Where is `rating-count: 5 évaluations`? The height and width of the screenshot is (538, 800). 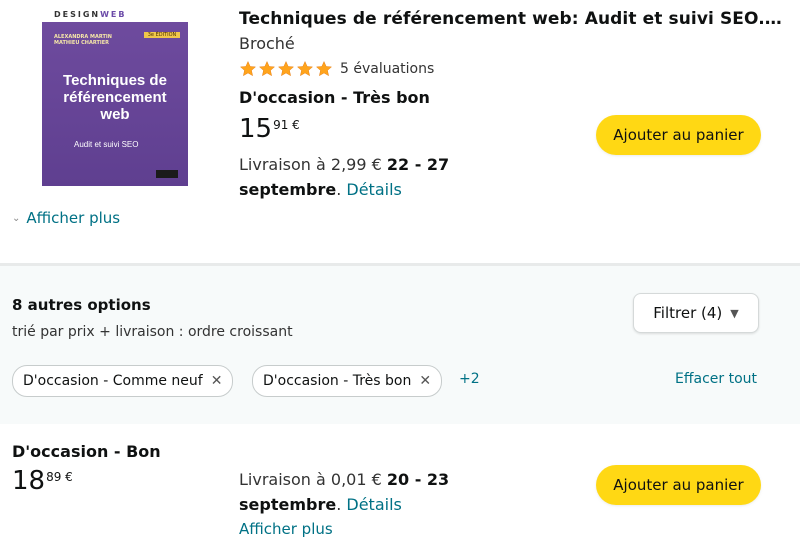
rating-count: 5 évaluations is located at coordinates (387, 69).